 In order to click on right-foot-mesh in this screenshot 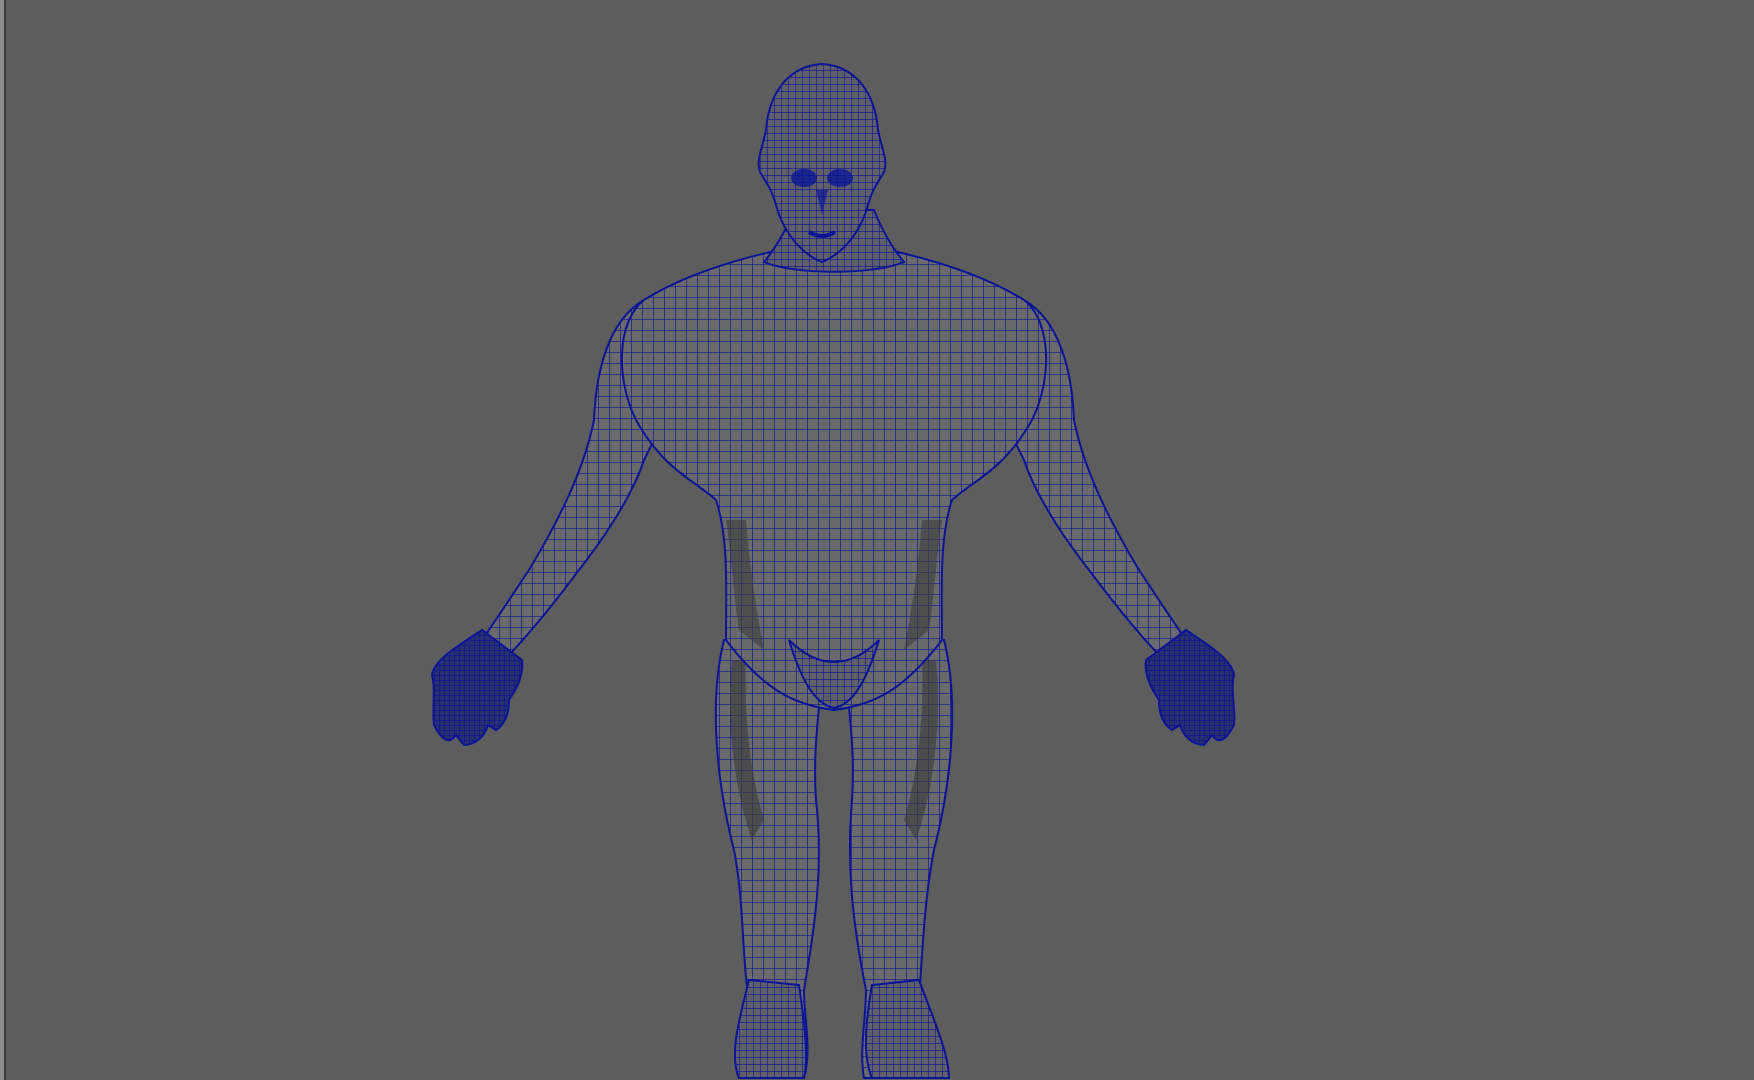, I will do `click(907, 1028)`.